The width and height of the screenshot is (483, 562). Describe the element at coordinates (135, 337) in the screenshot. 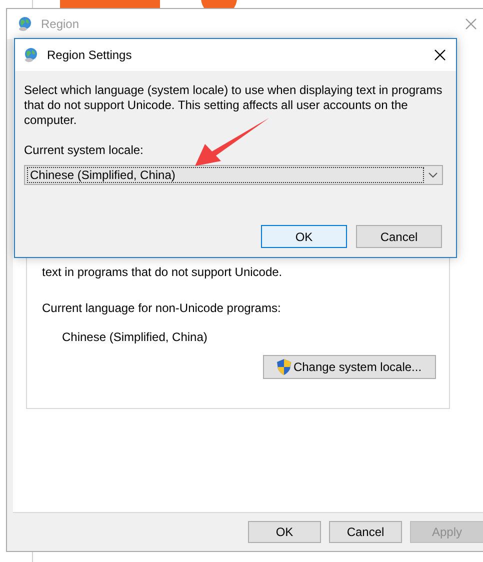

I see `language-value: Chinese (Simplified, China)` at that location.